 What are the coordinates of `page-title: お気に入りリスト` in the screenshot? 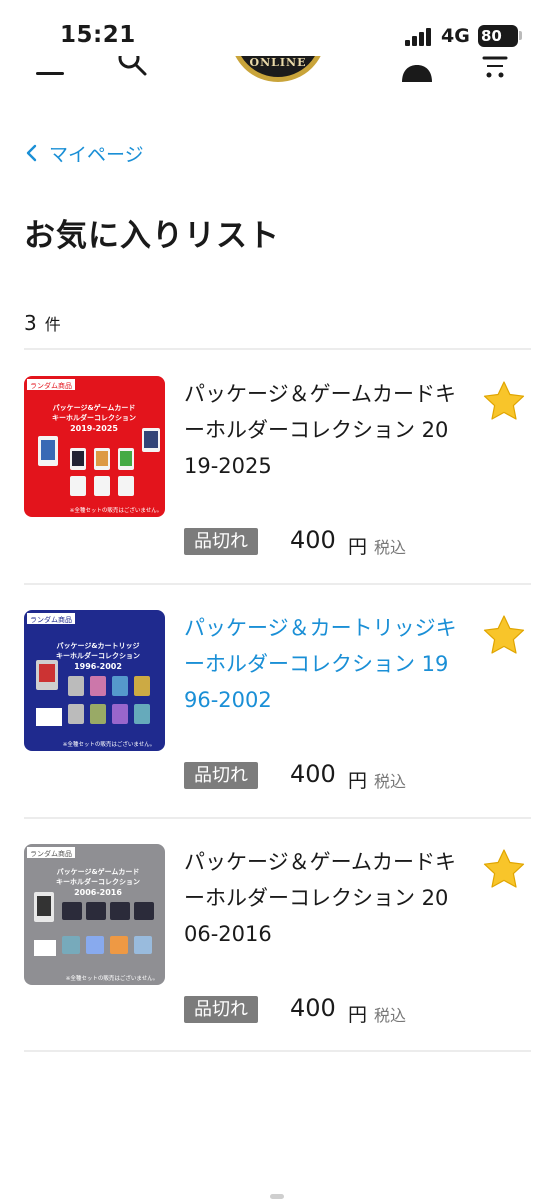 It's located at (152, 236).